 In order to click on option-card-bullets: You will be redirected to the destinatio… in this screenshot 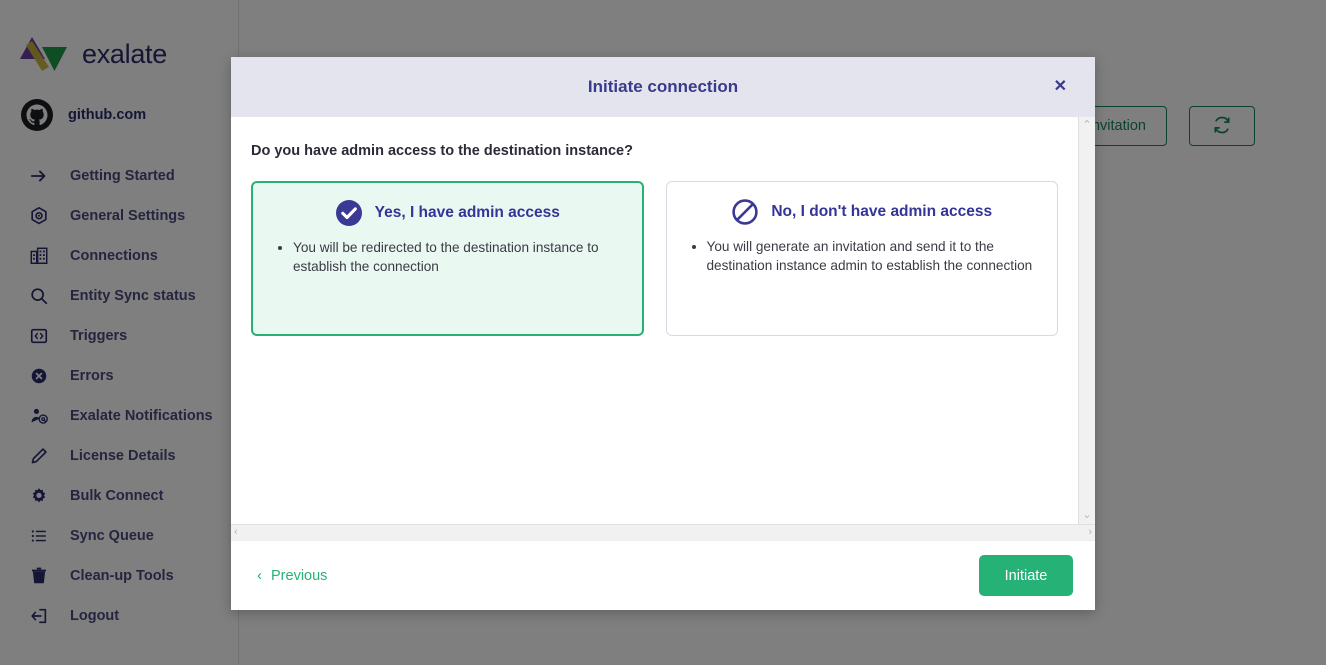, I will do `click(447, 257)`.